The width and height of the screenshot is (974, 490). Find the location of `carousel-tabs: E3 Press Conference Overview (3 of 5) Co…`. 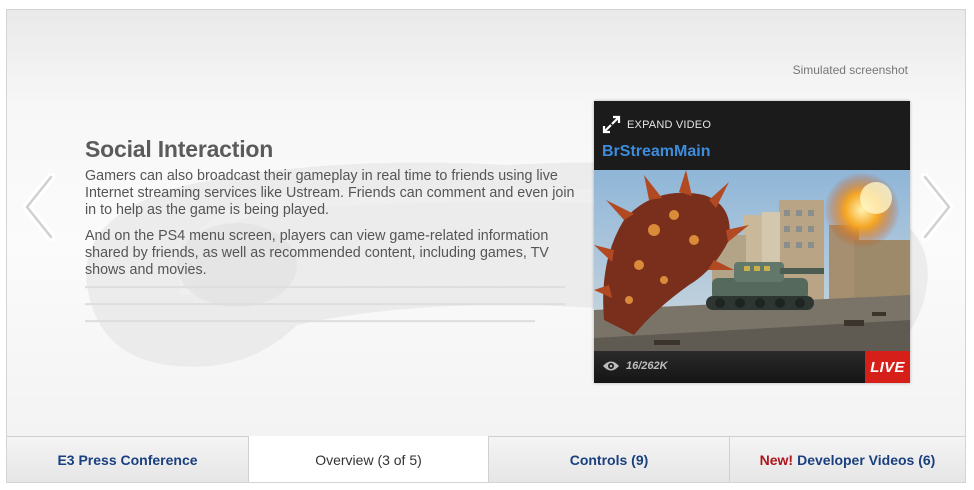

carousel-tabs: E3 Press Conference Overview (3 of 5) Co… is located at coordinates (486, 459).